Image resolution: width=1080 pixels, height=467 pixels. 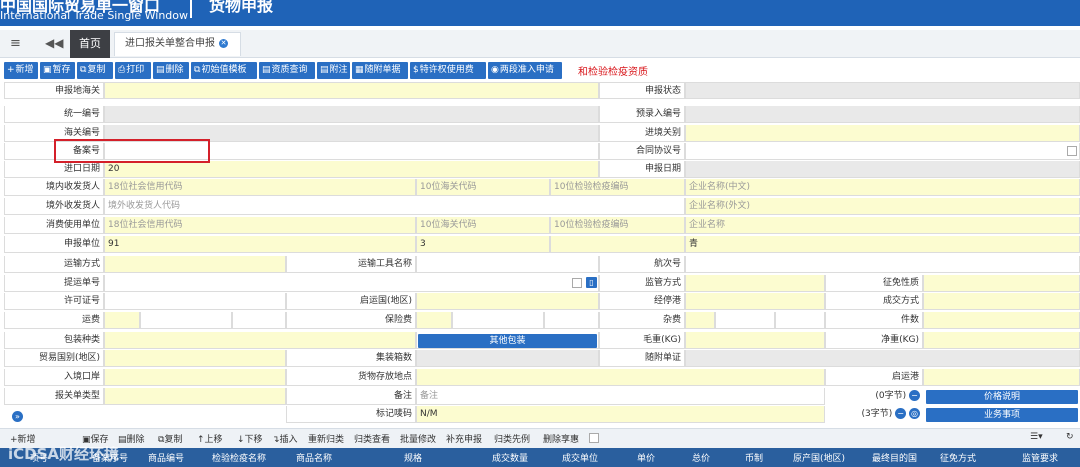 I want to click on license-no-input, so click(x=195, y=301).